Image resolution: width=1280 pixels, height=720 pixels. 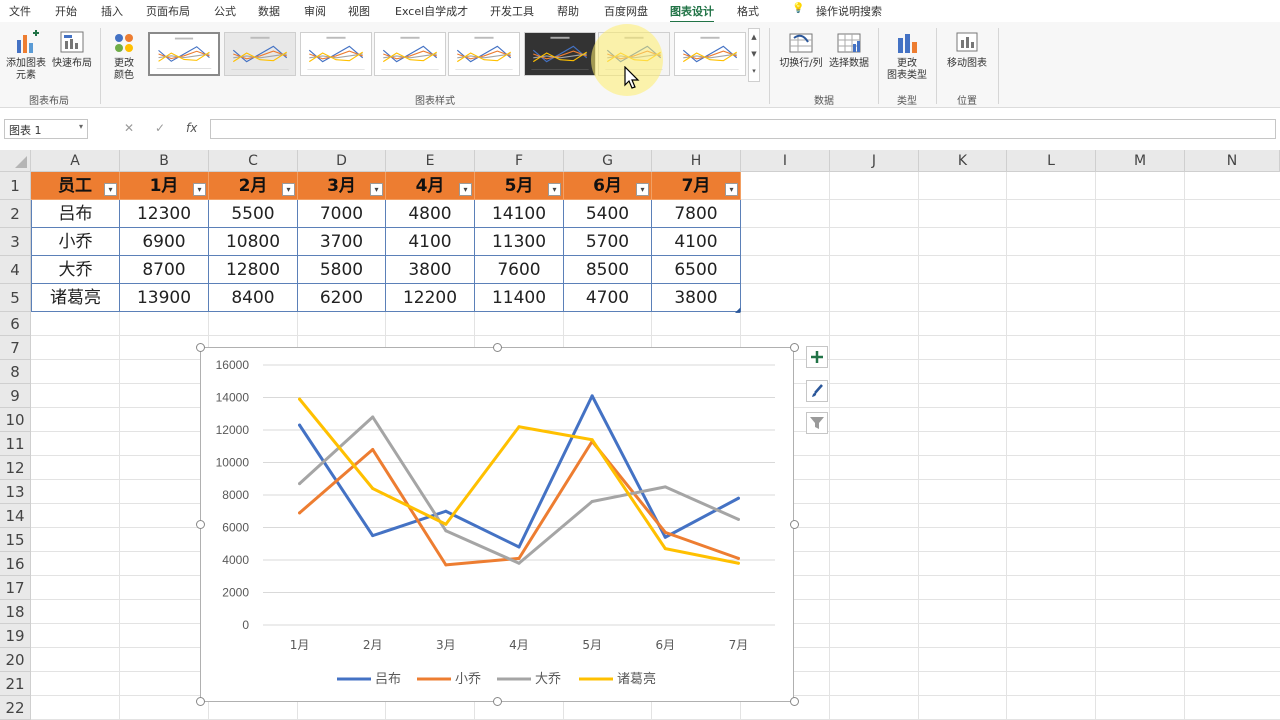 I want to click on chart-elements-plus-button, so click(x=817, y=357).